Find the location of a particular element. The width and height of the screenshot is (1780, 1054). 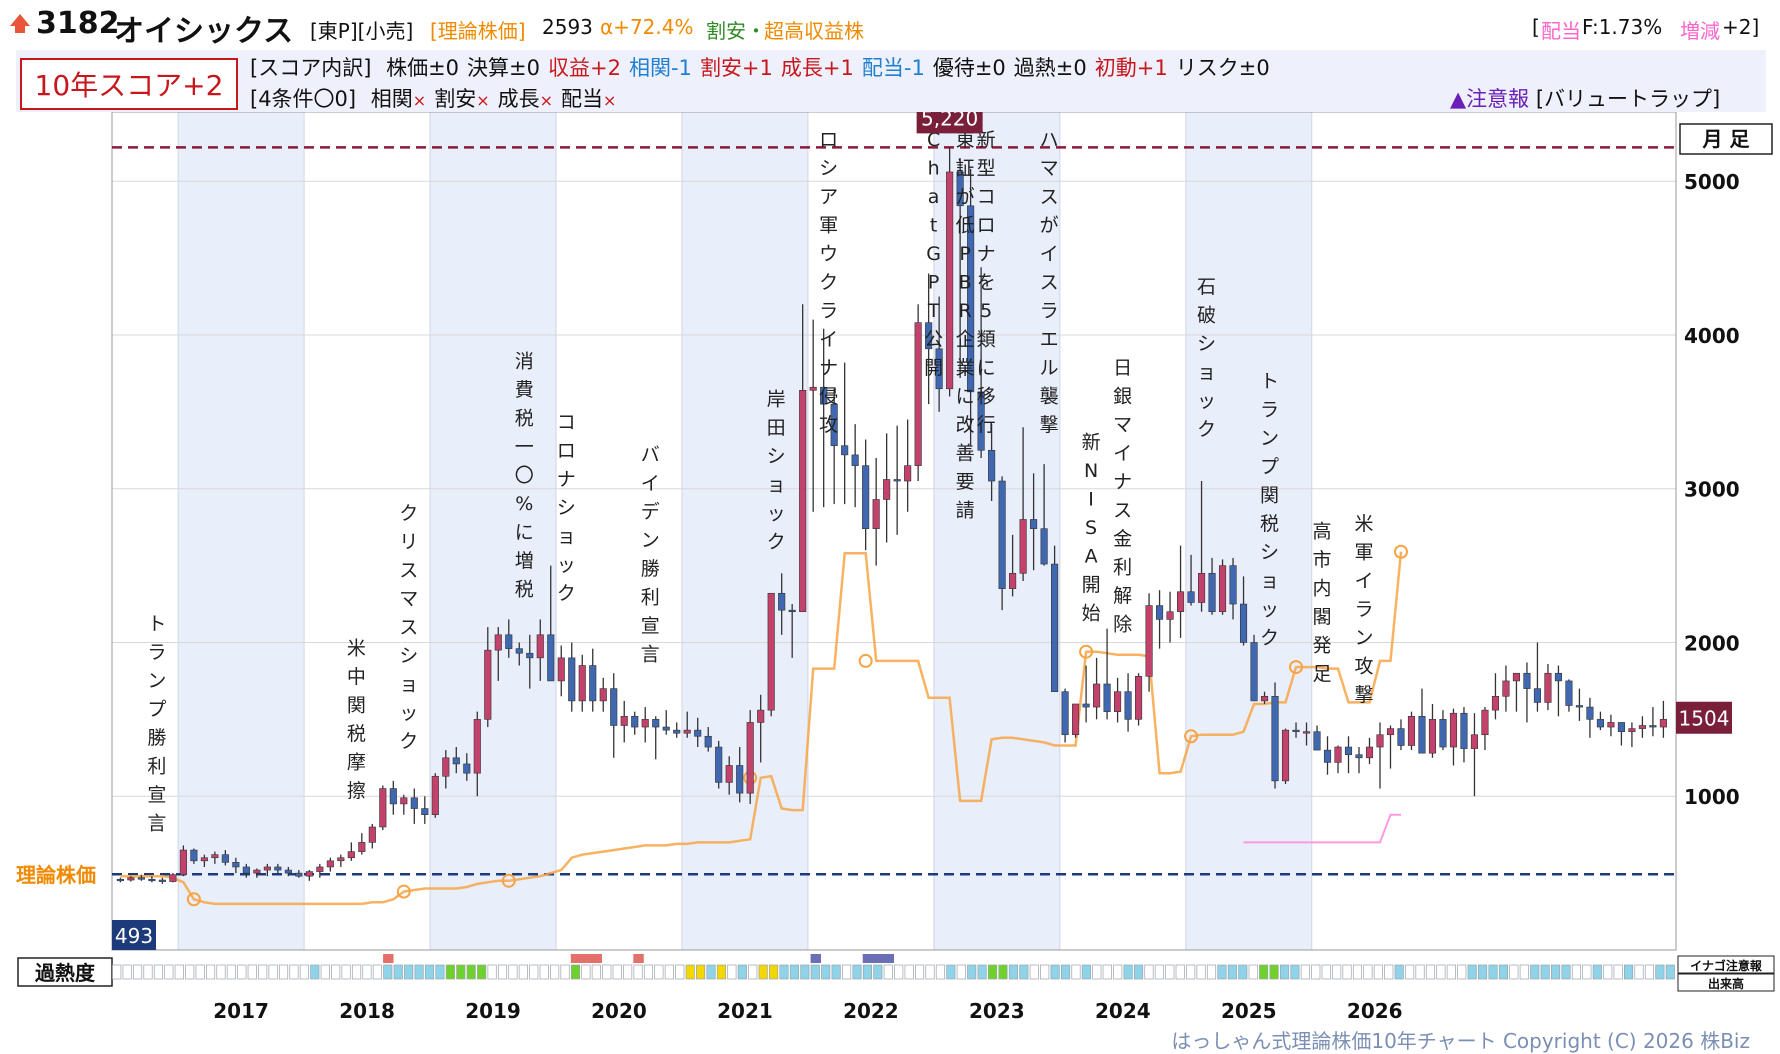

breakdown-prefix: [スコア内訳] is located at coordinates (311, 68).